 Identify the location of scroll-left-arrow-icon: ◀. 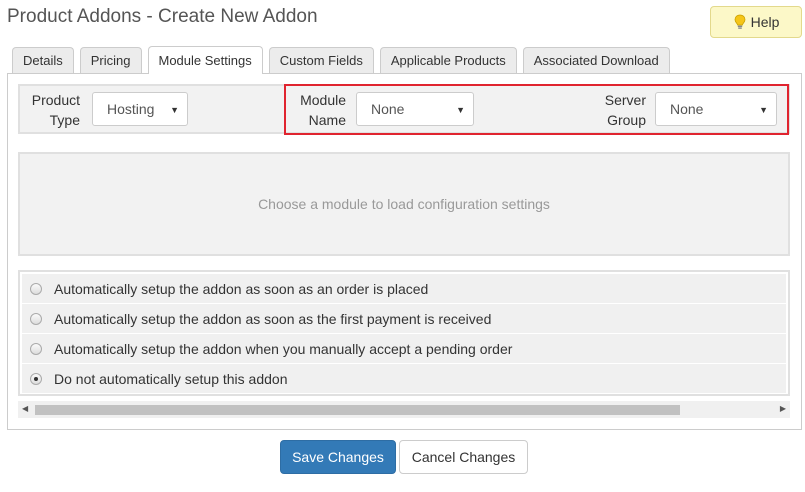
(25, 408).